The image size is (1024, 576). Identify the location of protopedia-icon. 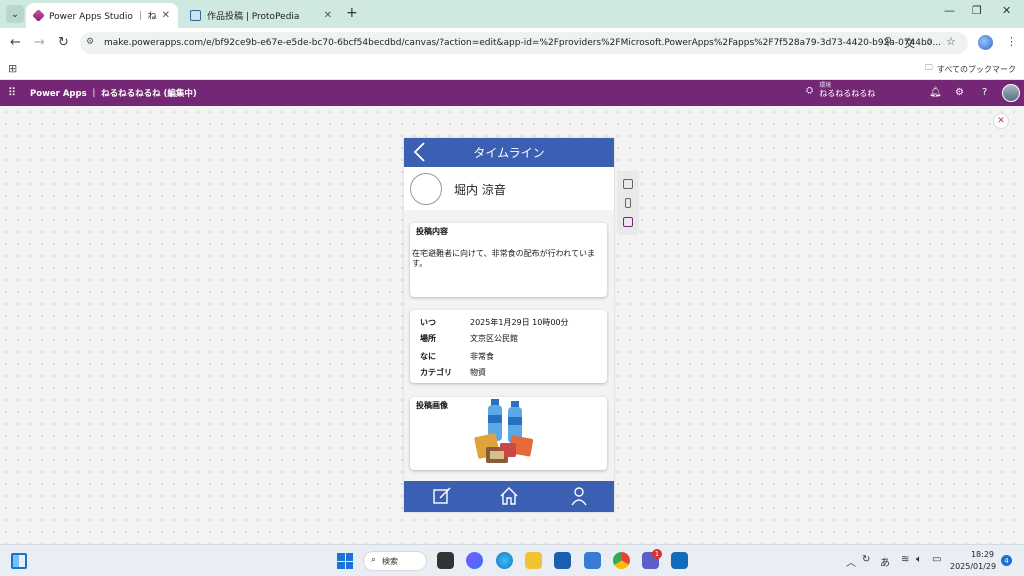
(195, 15).